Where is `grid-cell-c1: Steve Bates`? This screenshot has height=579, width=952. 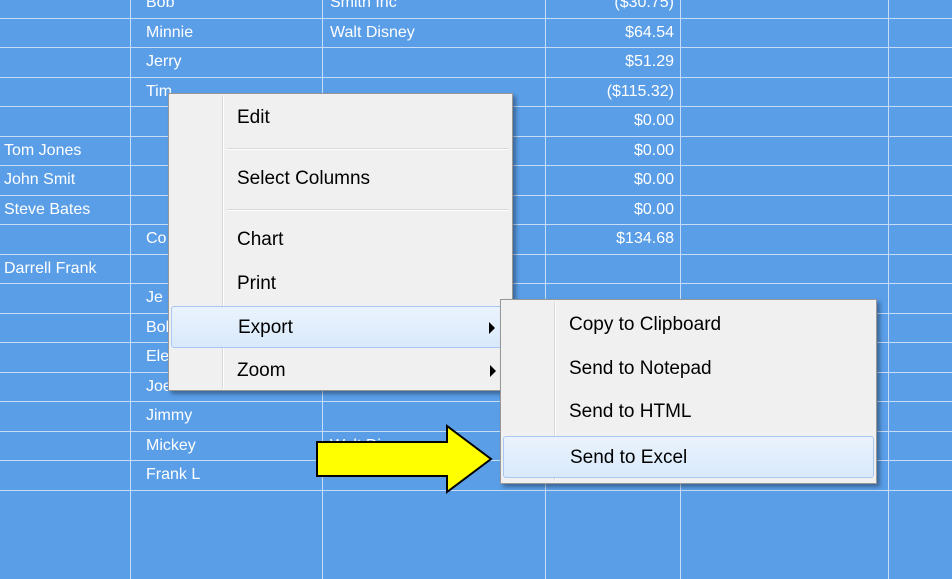 grid-cell-c1: Steve Bates is located at coordinates (66, 209).